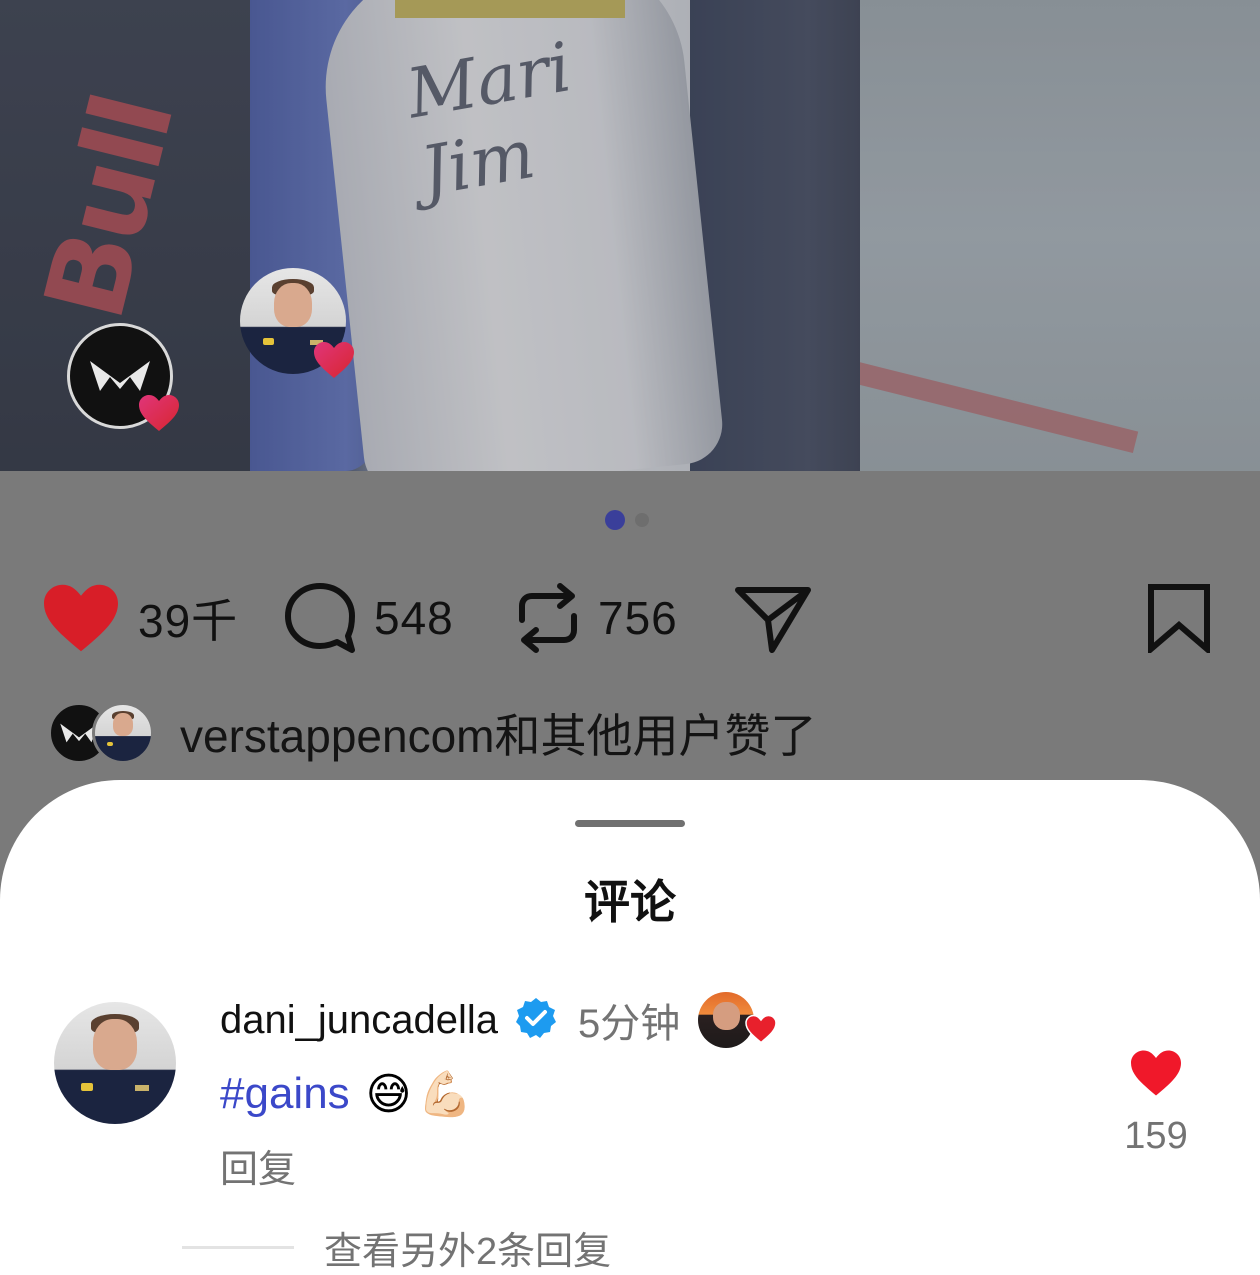 The height and width of the screenshot is (1275, 1260). I want to click on like-count: 39千, so click(188, 620).